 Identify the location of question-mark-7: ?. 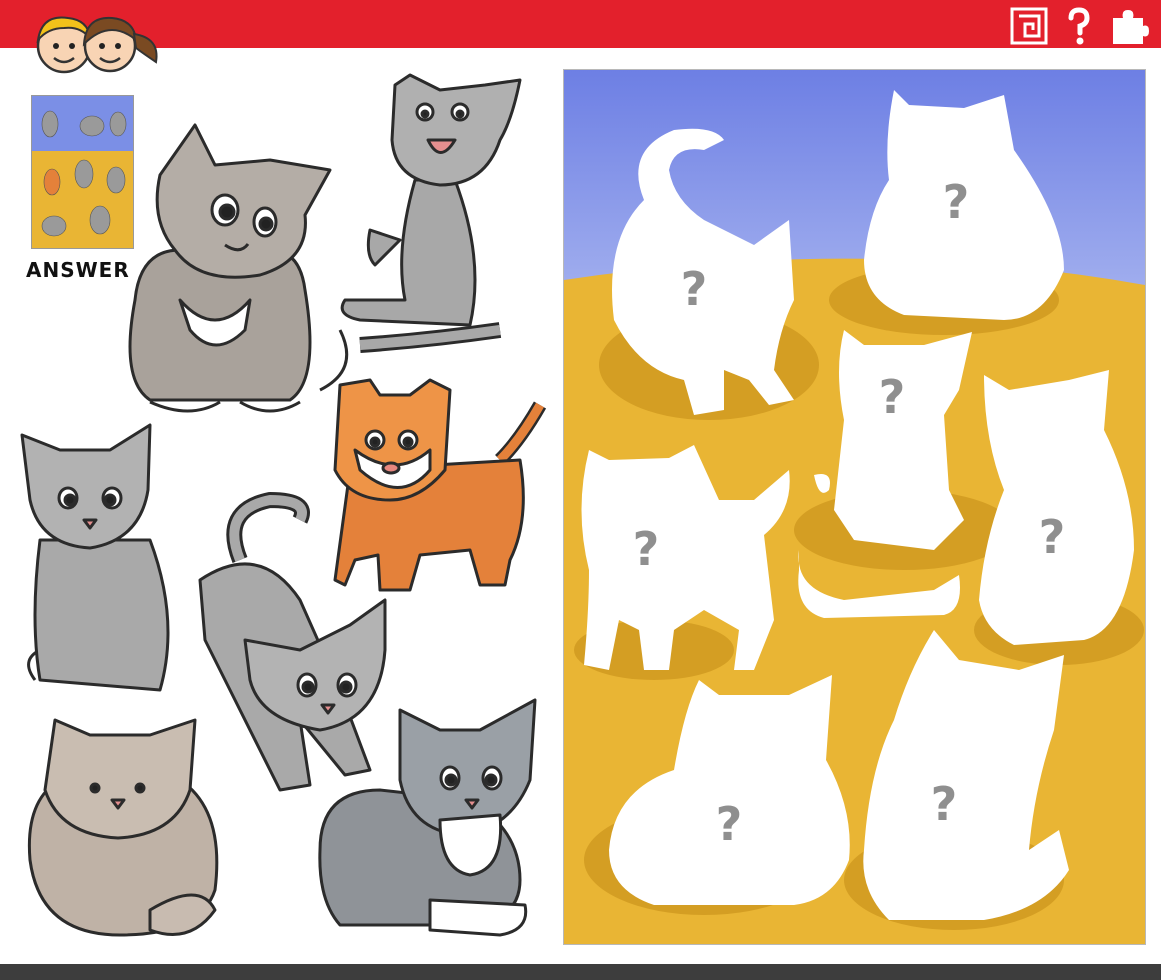
(944, 804).